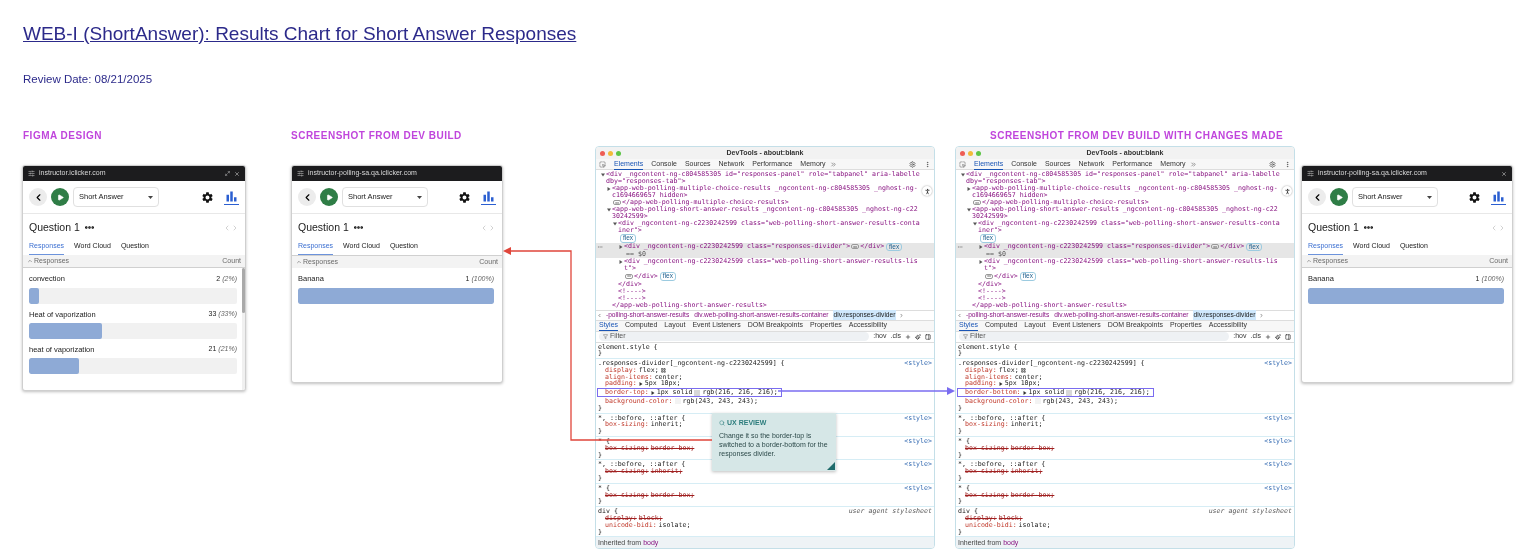  What do you see at coordinates (227, 173) in the screenshot?
I see `expand-icon` at bounding box center [227, 173].